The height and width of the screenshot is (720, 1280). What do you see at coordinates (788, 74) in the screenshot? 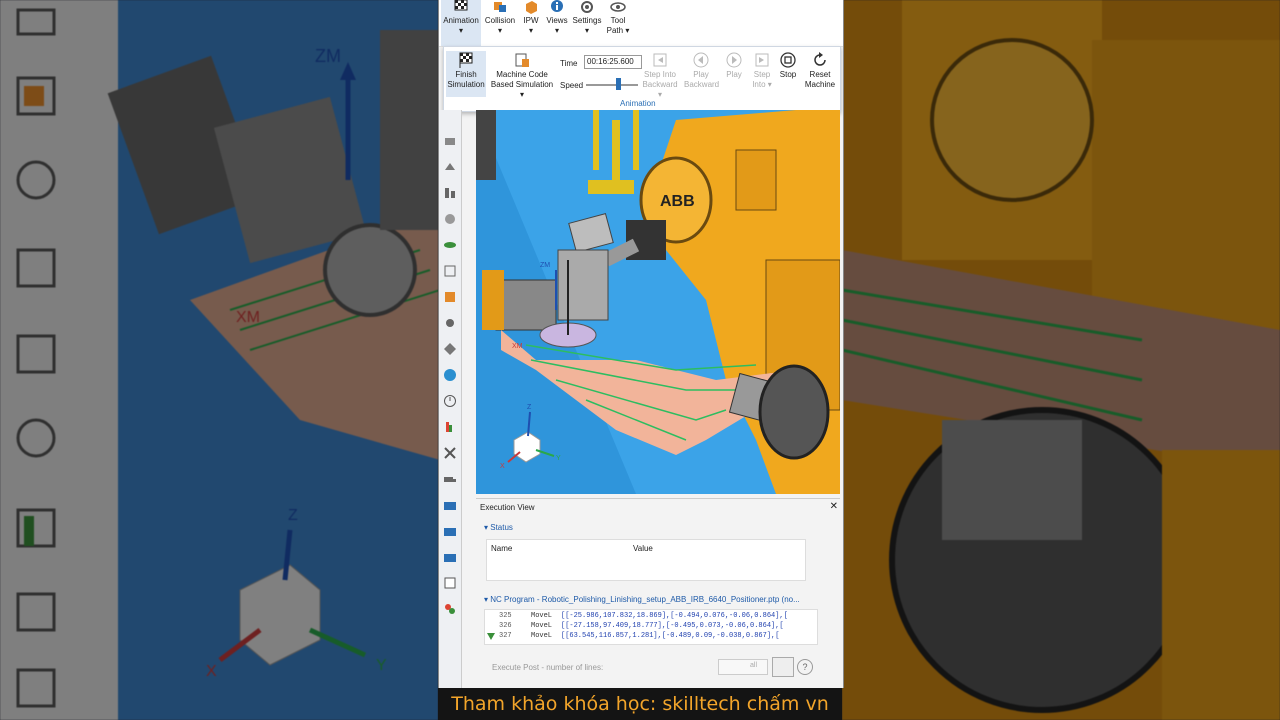
I see `stop-label: Stop` at bounding box center [788, 74].